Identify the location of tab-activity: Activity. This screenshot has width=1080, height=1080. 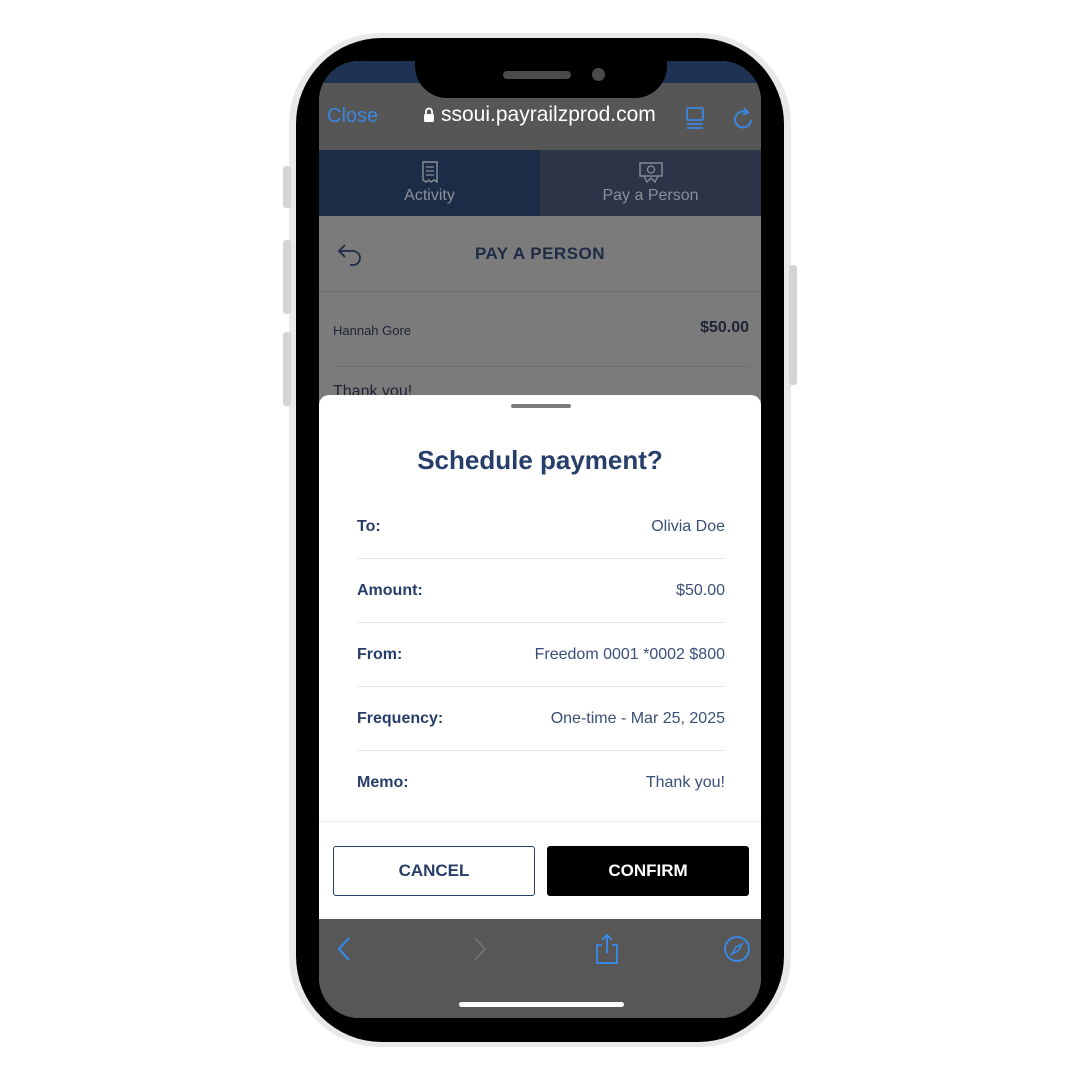
(429, 183).